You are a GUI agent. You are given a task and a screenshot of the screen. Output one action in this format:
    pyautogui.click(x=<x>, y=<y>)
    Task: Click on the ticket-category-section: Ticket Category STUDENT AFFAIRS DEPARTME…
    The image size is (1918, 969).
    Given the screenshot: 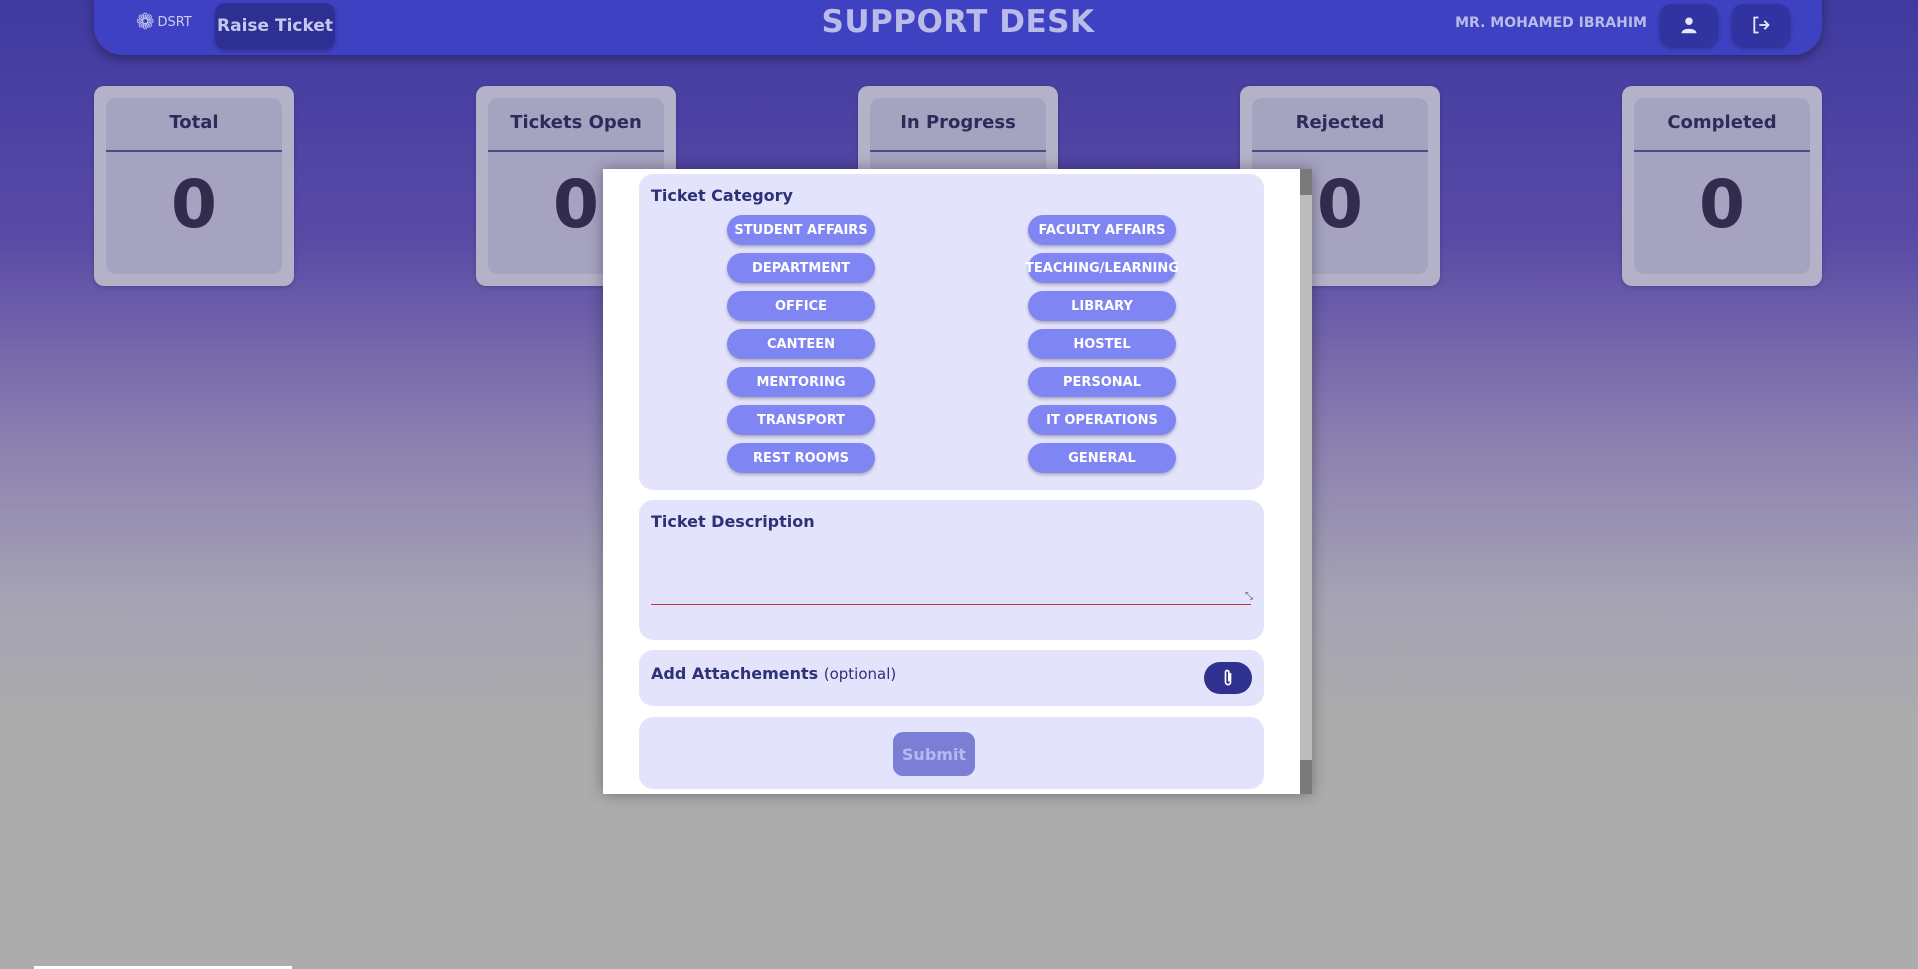 What is the action you would take?
    pyautogui.click(x=951, y=332)
    